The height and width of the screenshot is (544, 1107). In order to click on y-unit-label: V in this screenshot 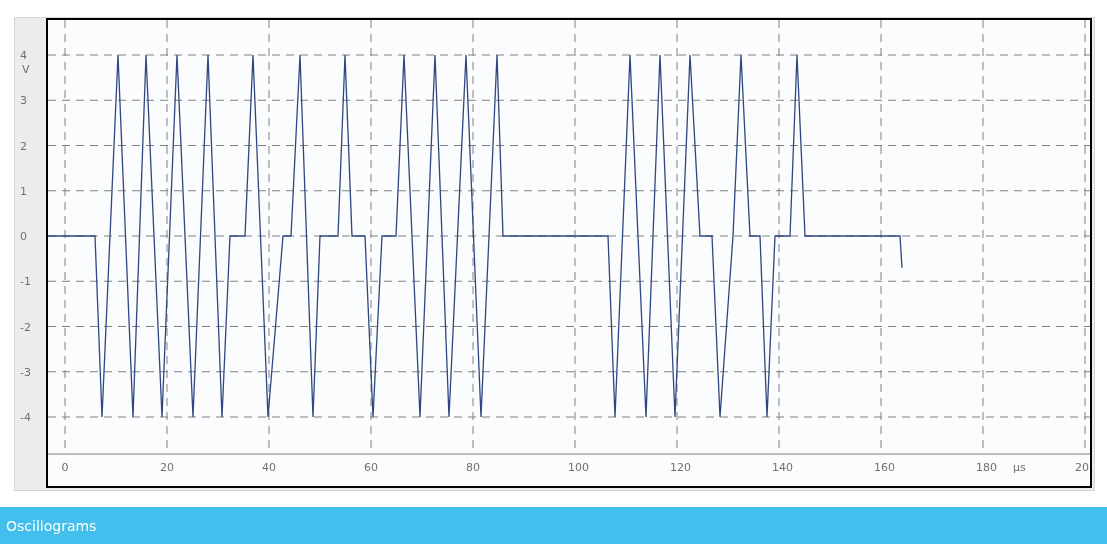, I will do `click(26, 69)`.